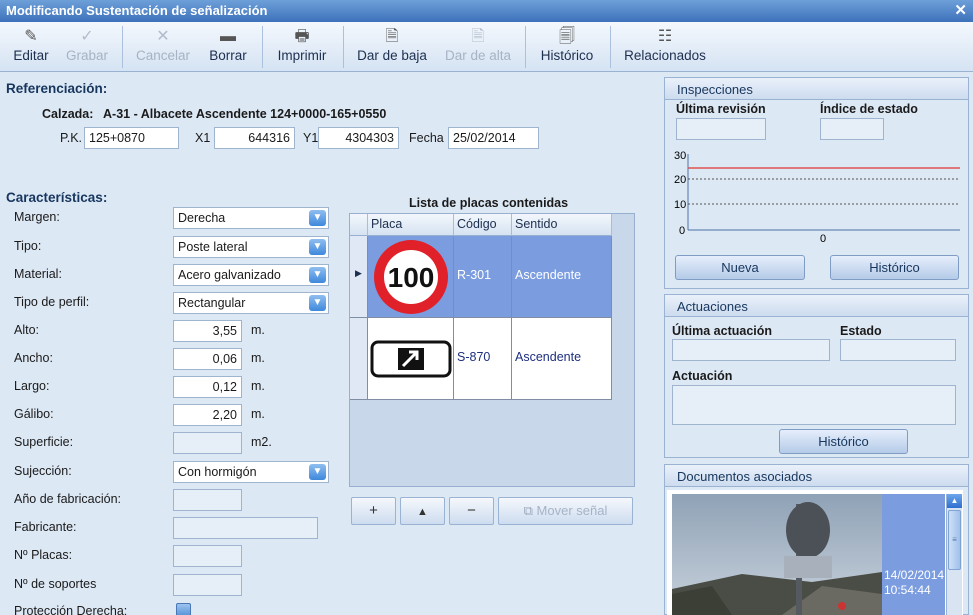 This screenshot has height=615, width=973. I want to click on photo-date: 14/02/2014, so click(914, 575).